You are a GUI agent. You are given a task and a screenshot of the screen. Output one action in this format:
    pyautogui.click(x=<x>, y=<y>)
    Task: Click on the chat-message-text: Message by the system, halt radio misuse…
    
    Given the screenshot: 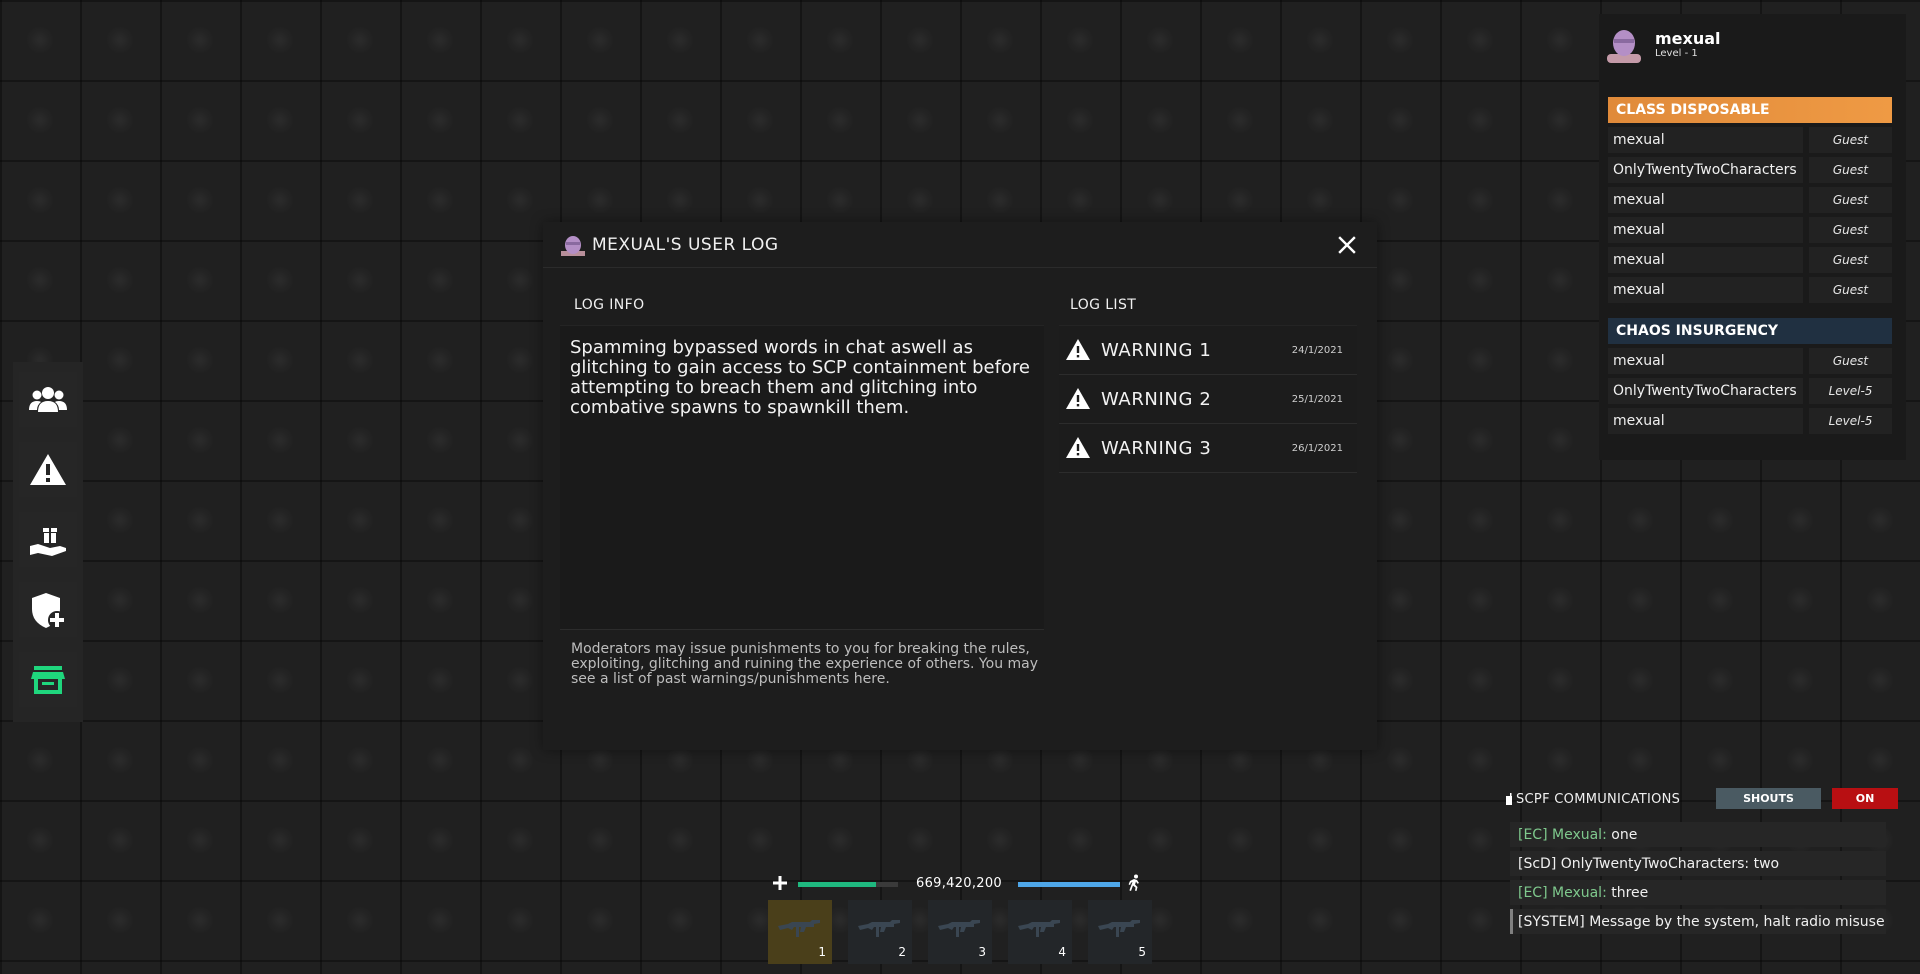 What is the action you would take?
    pyautogui.click(x=1737, y=921)
    